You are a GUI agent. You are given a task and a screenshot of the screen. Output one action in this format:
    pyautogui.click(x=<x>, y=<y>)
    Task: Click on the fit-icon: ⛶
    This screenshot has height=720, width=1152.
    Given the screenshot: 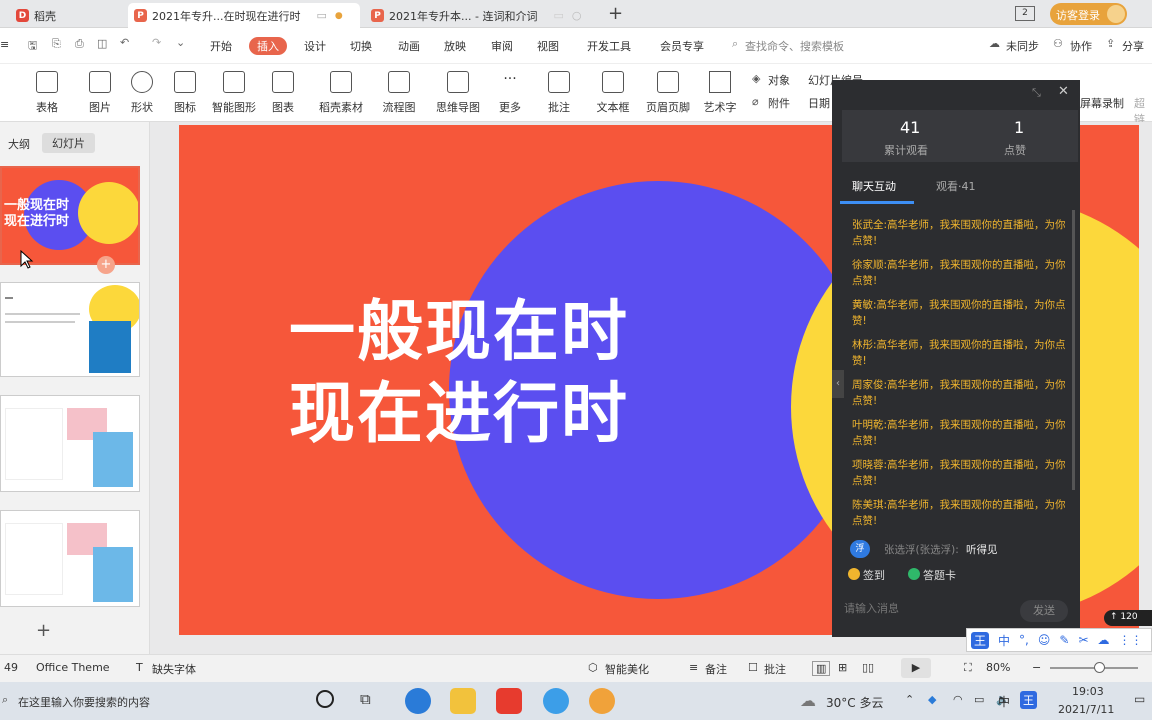 What is the action you would take?
    pyautogui.click(x=968, y=668)
    